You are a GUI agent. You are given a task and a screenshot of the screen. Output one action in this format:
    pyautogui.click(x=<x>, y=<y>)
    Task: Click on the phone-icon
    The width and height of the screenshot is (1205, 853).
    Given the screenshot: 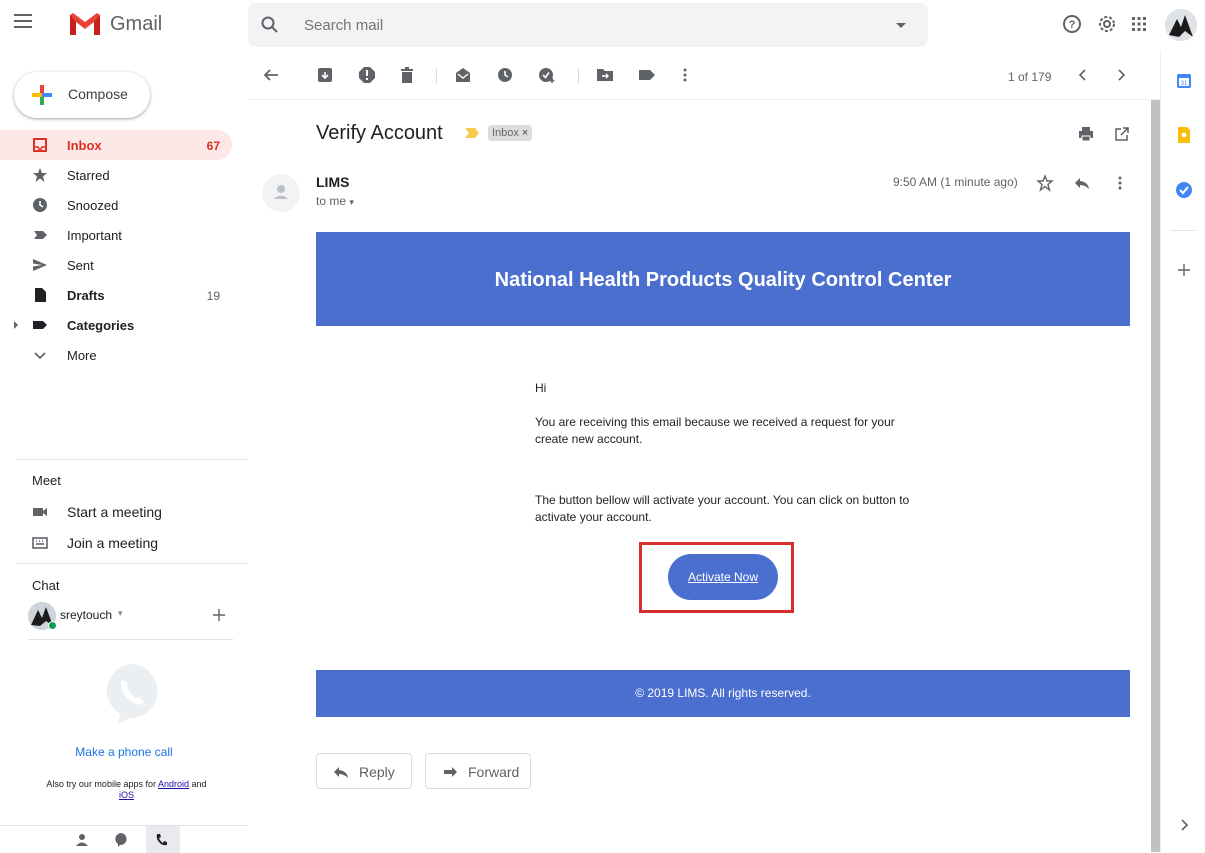 What is the action you would take?
    pyautogui.click(x=162, y=840)
    